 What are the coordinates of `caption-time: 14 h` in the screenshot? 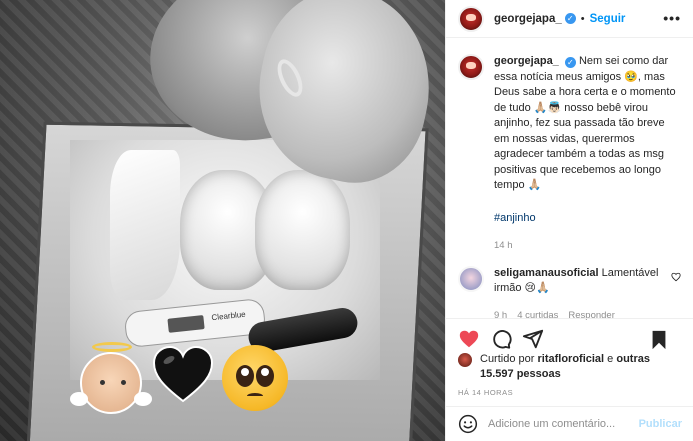 It's located at (586, 246).